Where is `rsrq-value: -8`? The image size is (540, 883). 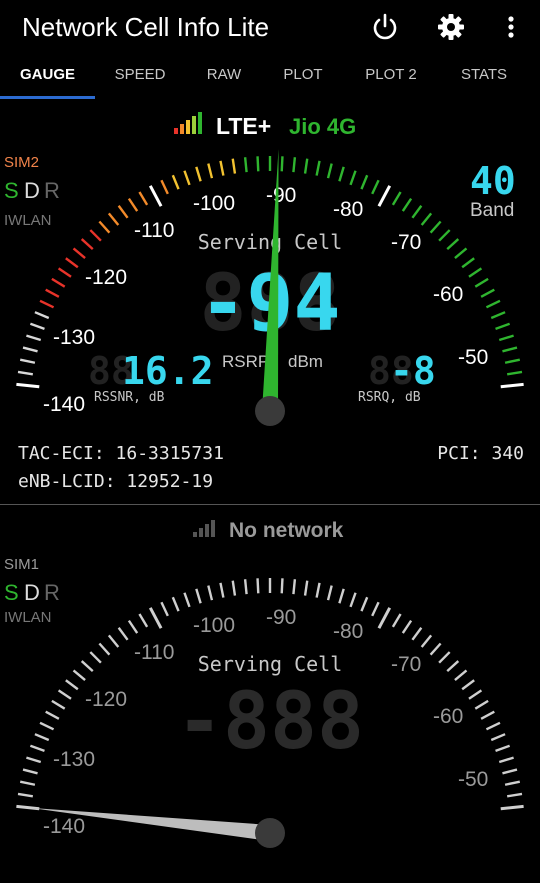 rsrq-value: -8 is located at coordinates (413, 371).